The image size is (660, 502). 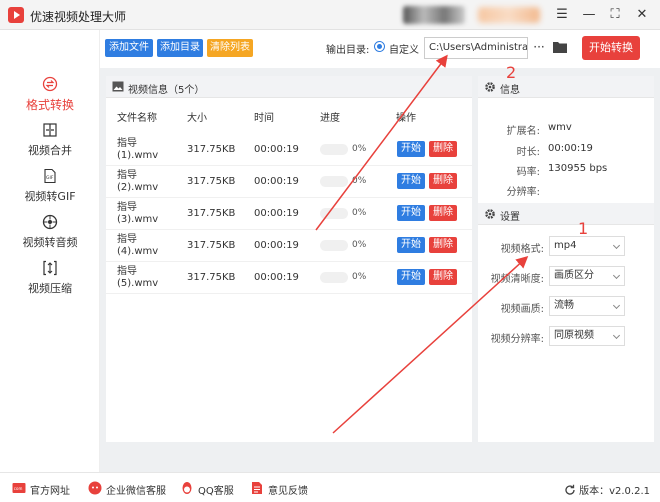 I want to click on bitrate-label: 码率:, so click(x=528, y=172).